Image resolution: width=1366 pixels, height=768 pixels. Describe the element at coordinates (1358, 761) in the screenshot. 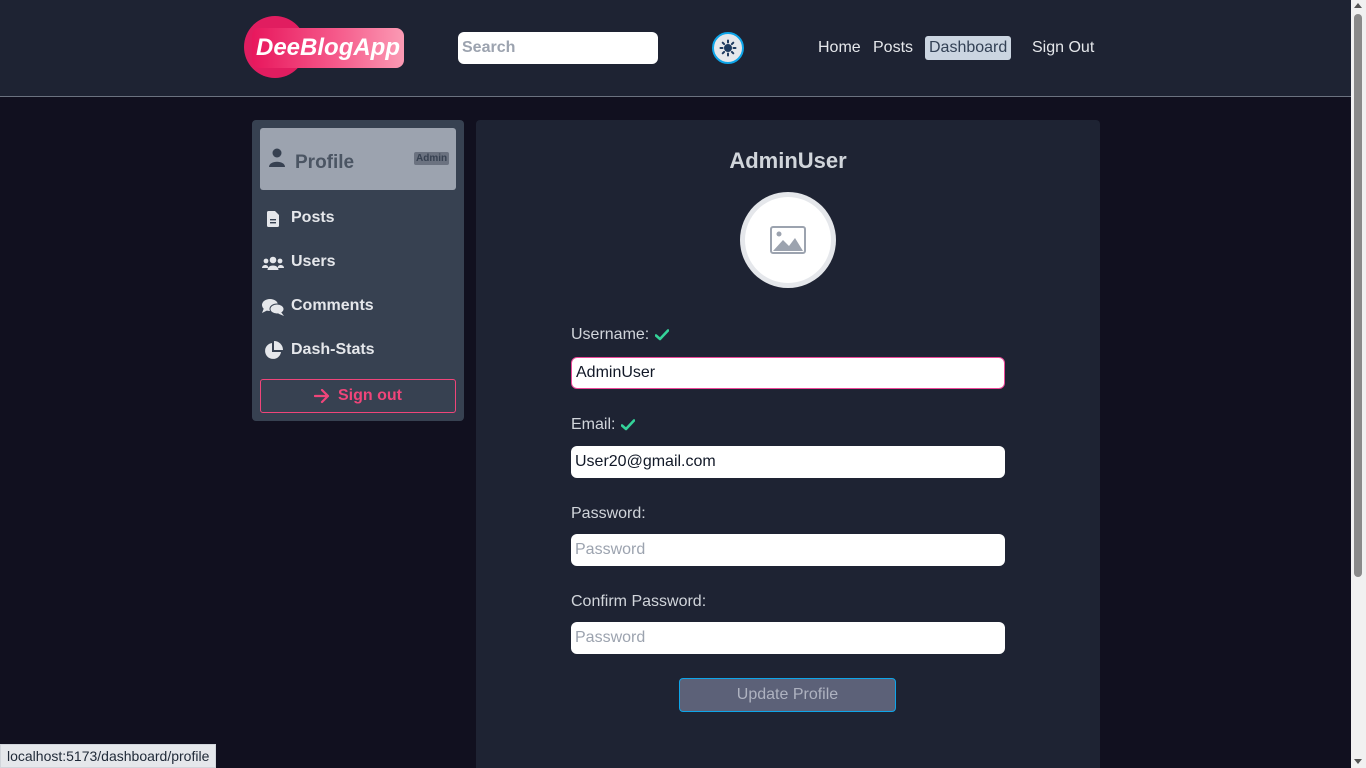

I see `scroll-down-arrow-icon` at that location.